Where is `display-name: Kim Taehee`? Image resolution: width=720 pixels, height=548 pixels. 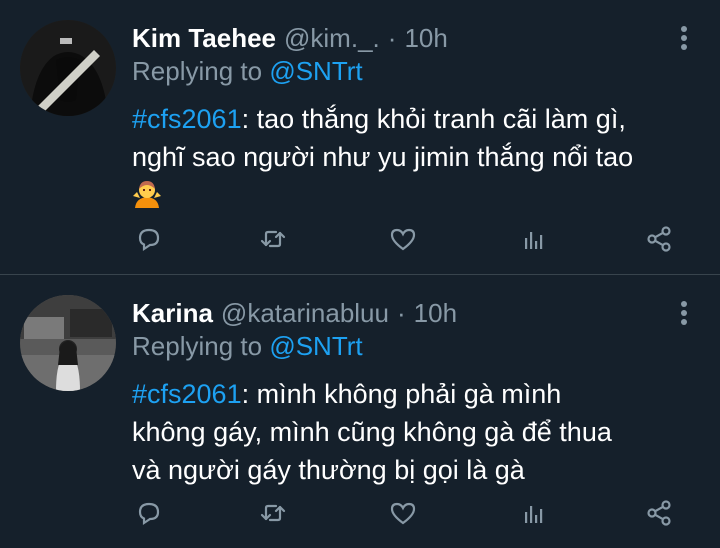 display-name: Kim Taehee is located at coordinates (204, 38).